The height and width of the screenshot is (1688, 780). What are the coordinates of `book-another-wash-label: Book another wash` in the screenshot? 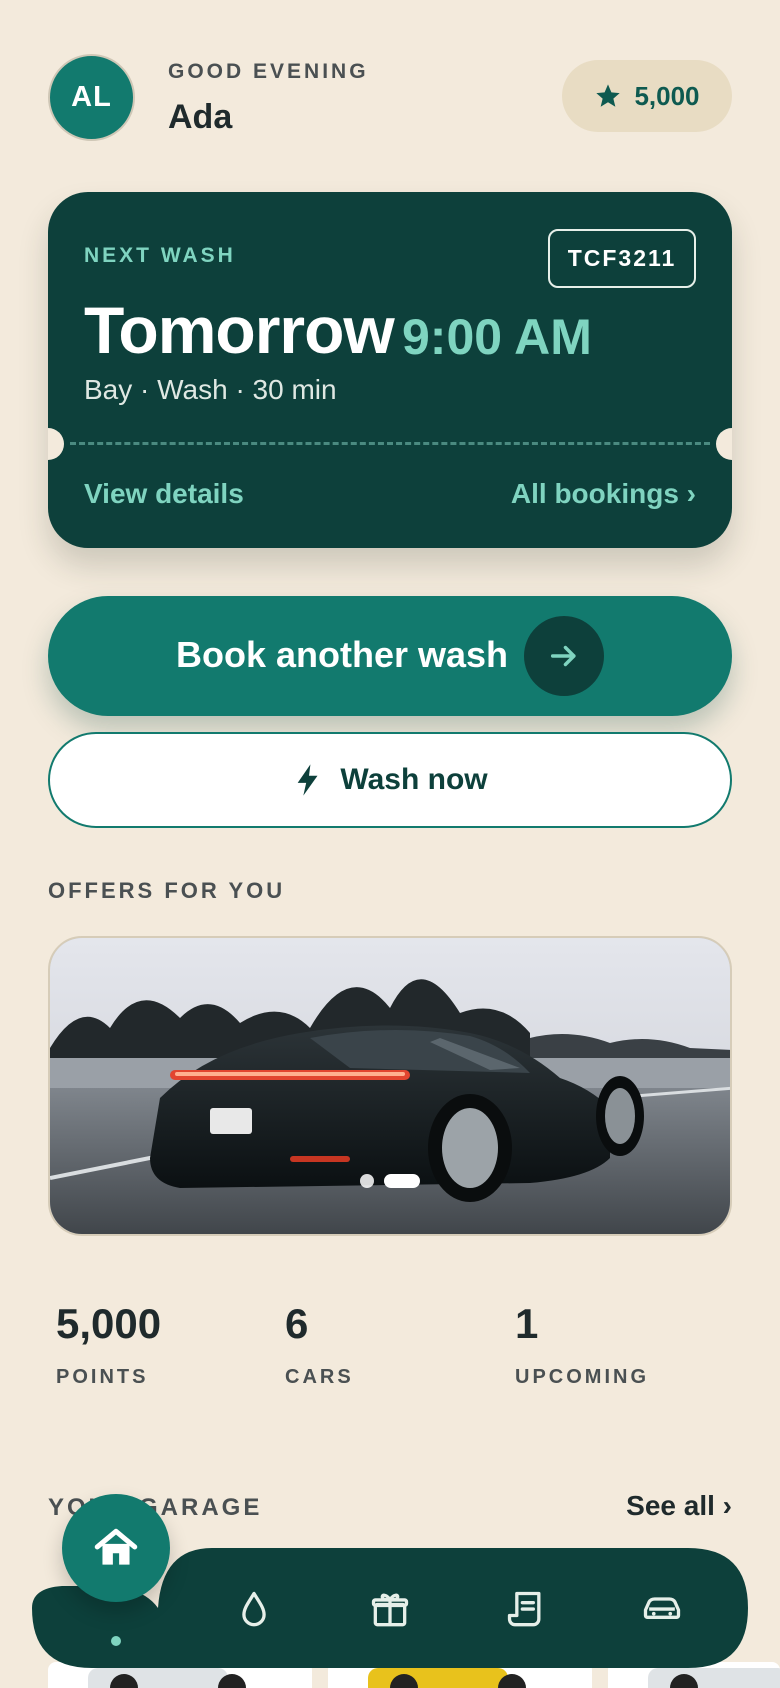 It's located at (342, 654).